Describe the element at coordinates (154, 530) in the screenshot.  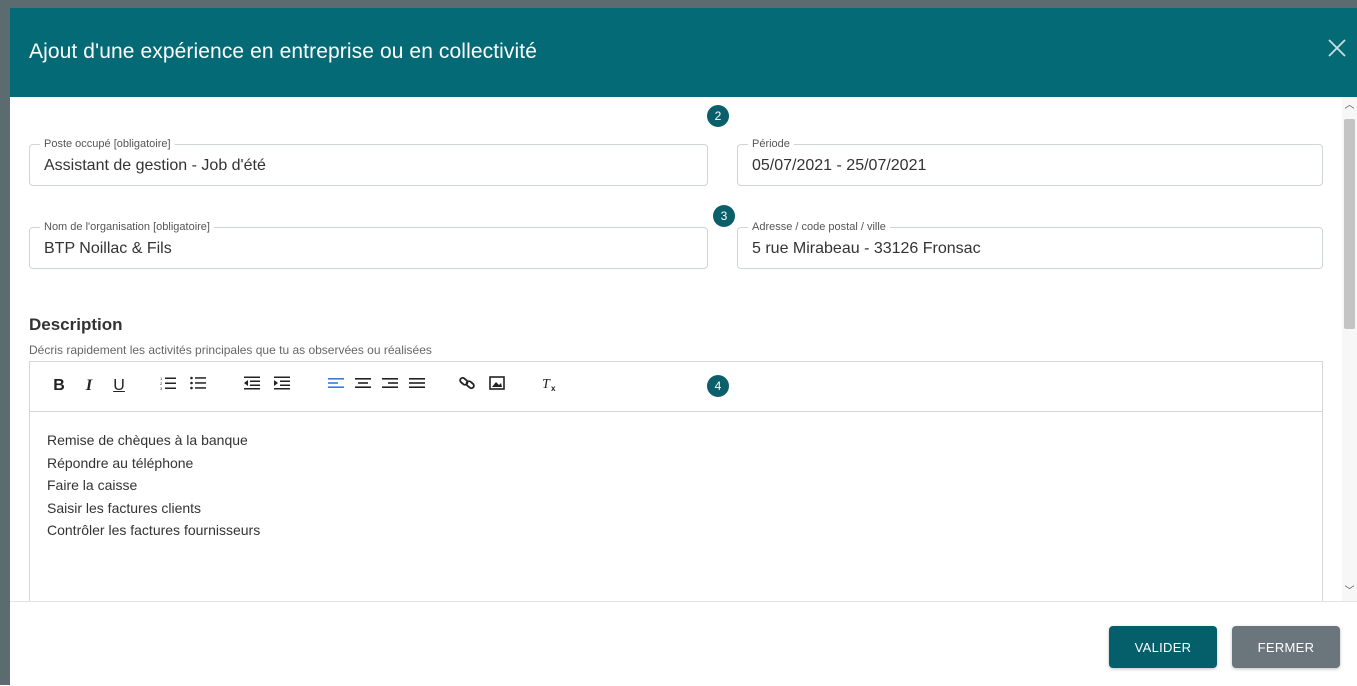
I see `description-line: Contrôler les factures fournisseurs` at that location.